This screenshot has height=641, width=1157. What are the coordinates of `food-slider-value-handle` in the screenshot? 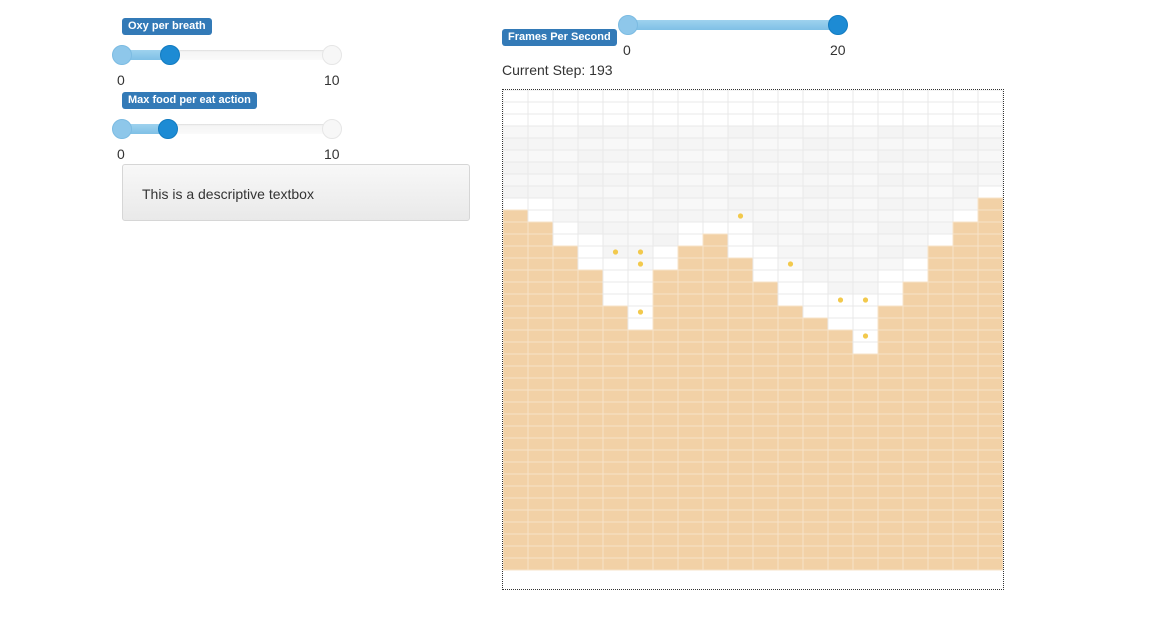 It's located at (168, 129).